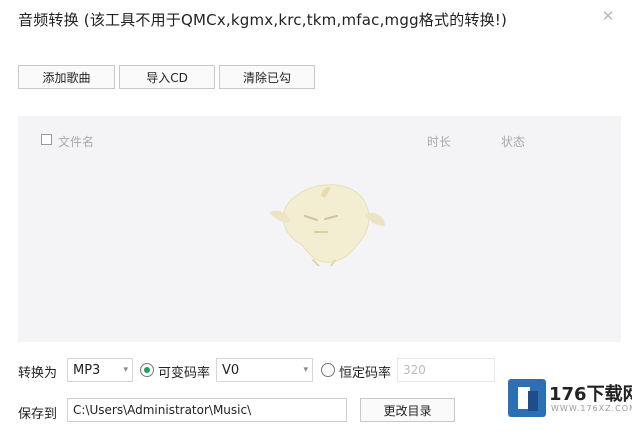 This screenshot has height=439, width=632. Describe the element at coordinates (608, 16) in the screenshot. I see `close-icon: ✕` at that location.